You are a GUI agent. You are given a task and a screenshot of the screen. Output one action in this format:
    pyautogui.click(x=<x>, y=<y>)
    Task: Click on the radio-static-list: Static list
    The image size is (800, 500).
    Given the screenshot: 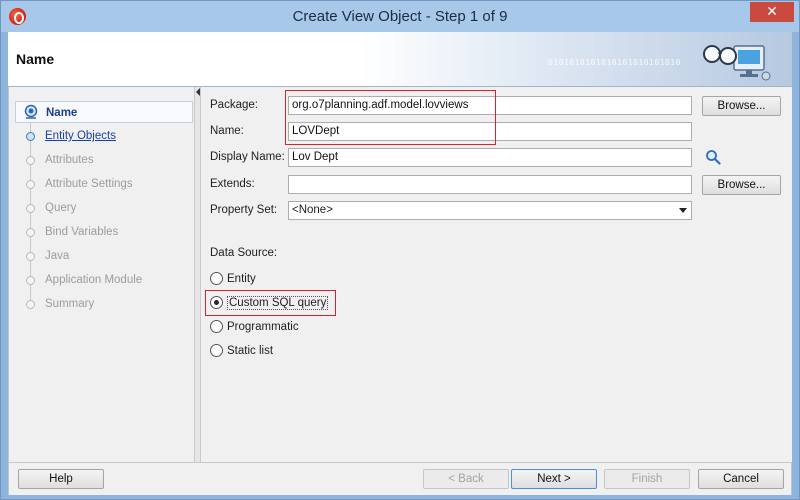 What is the action you would take?
    pyautogui.click(x=241, y=351)
    